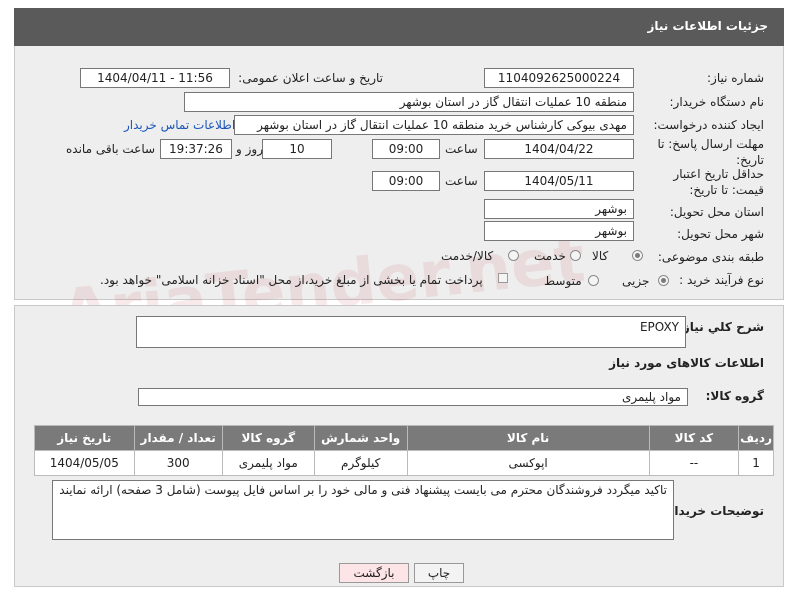 Image resolution: width=788 pixels, height=598 pixels. What do you see at coordinates (406, 149) in the screenshot?
I see `reply-time-field: 09:00` at bounding box center [406, 149].